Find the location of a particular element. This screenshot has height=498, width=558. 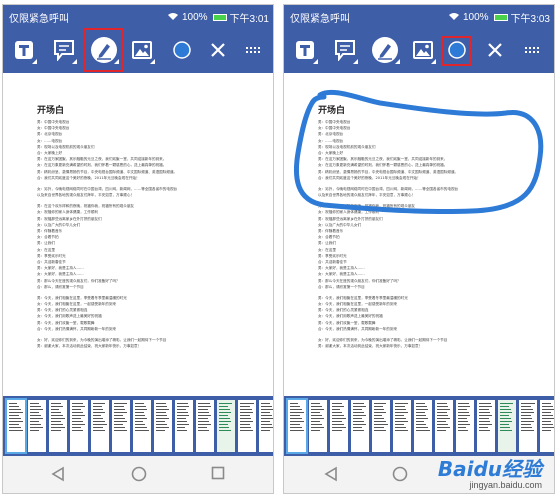

clock: 下午3:03 is located at coordinates (530, 19).